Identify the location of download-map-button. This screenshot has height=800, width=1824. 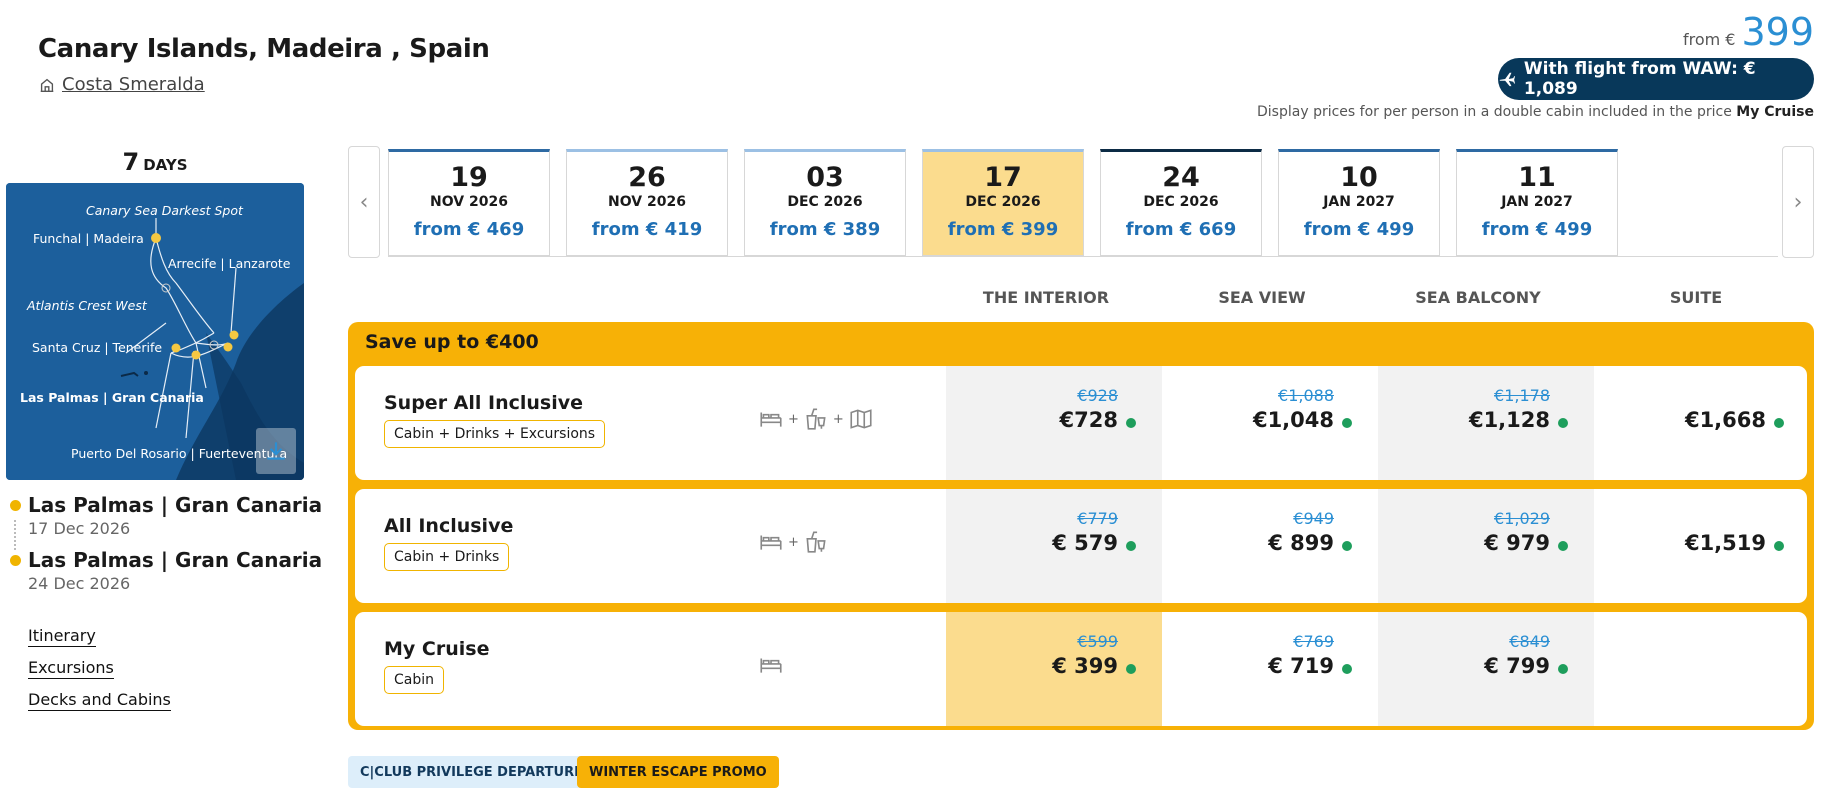
(276, 451).